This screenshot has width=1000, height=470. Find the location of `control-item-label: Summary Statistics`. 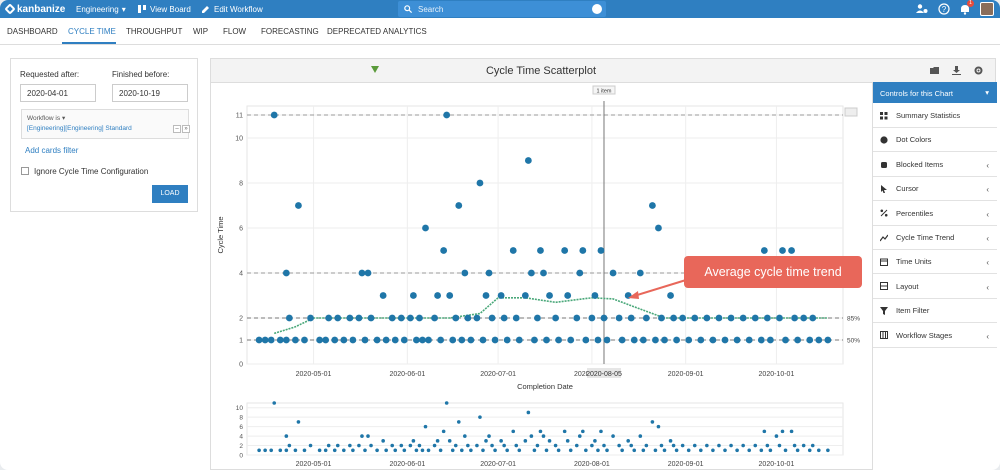

control-item-label: Summary Statistics is located at coordinates (928, 115).